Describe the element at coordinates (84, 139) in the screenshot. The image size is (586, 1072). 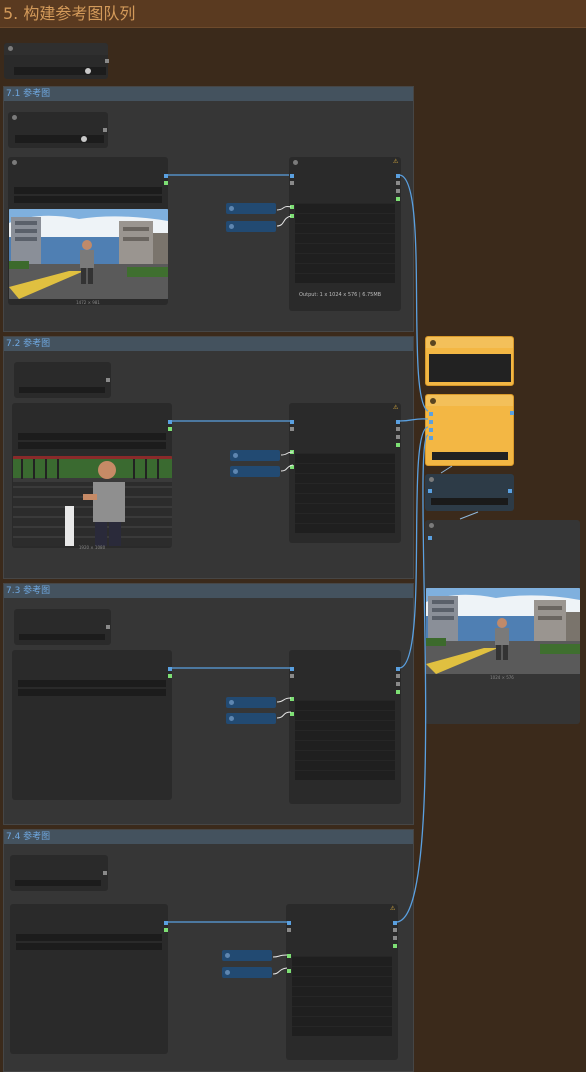
I see `slider-knob` at that location.